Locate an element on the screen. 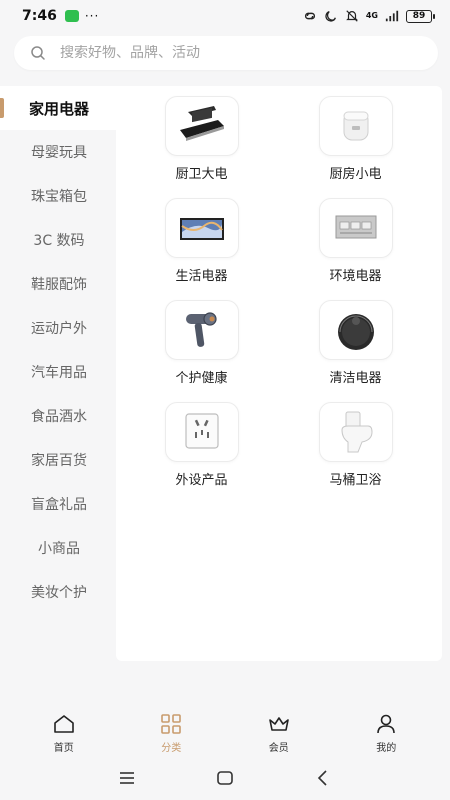 Image resolution: width=450 pixels, height=800 pixels. home-icon is located at coordinates (63, 724).